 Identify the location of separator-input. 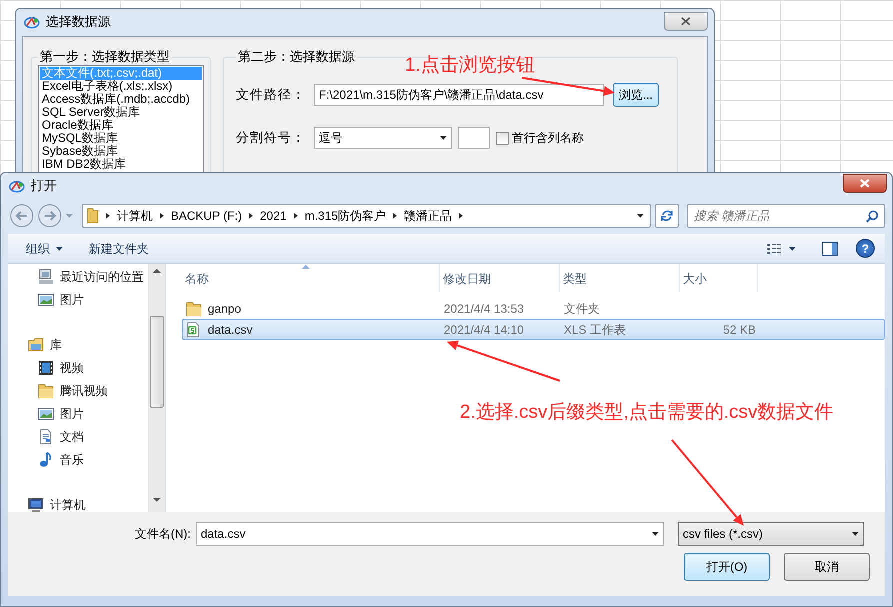
(474, 138).